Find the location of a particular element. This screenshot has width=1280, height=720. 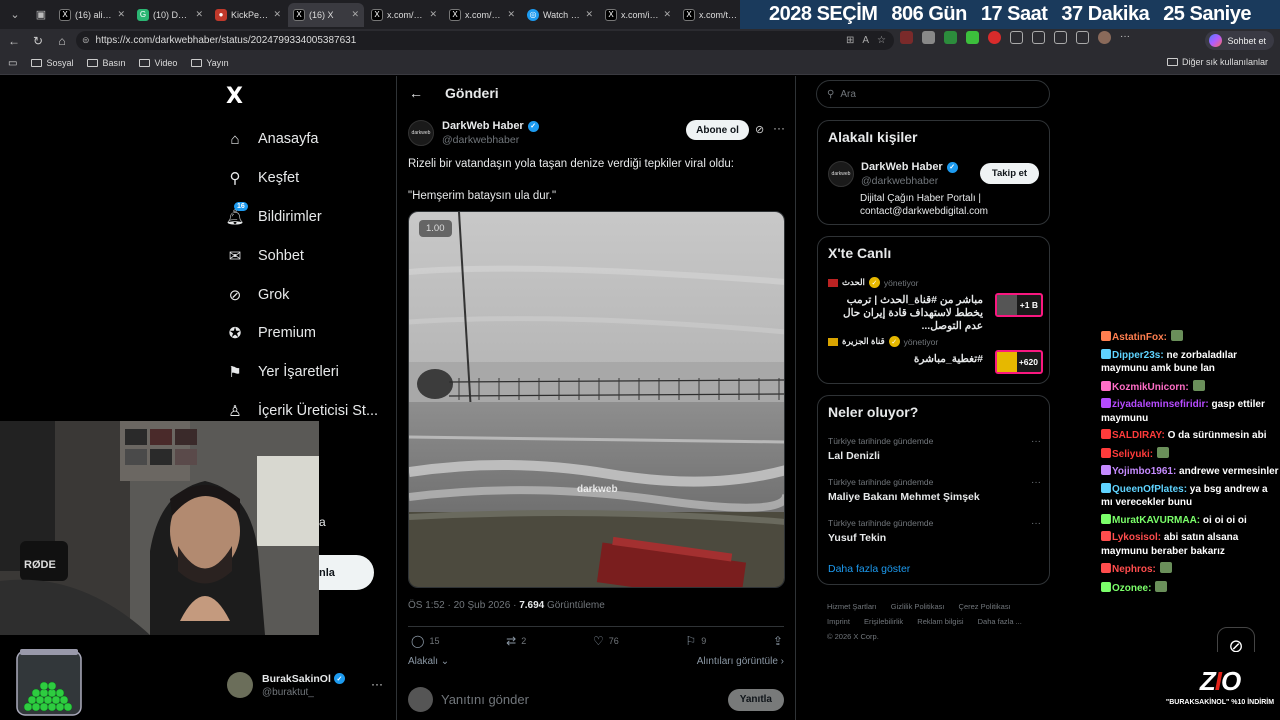

nav-item-notifications: 🔔︎ 16 Bildirimler is located at coordinates (301, 217).